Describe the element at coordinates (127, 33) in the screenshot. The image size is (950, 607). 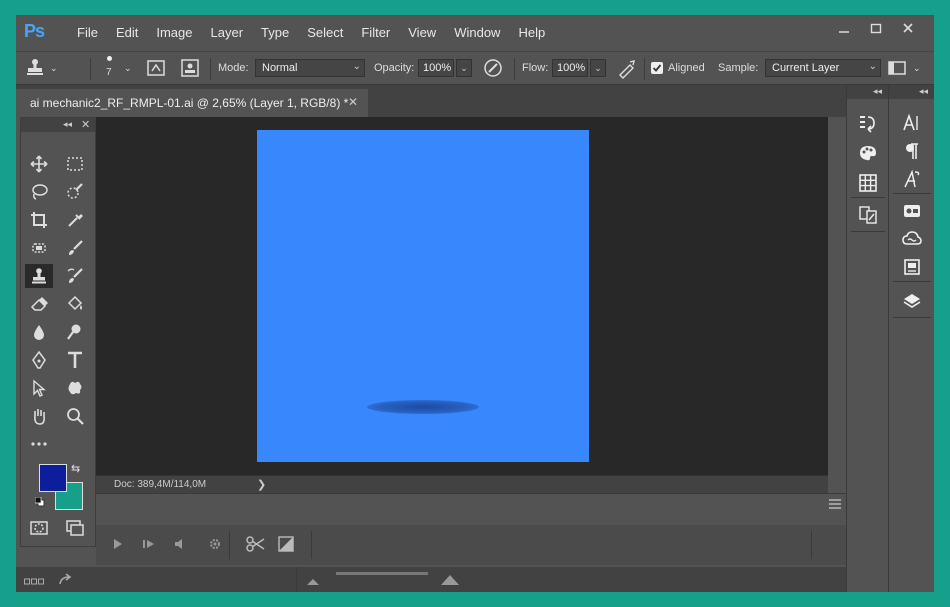
I see `menu-edit: Edit` at that location.